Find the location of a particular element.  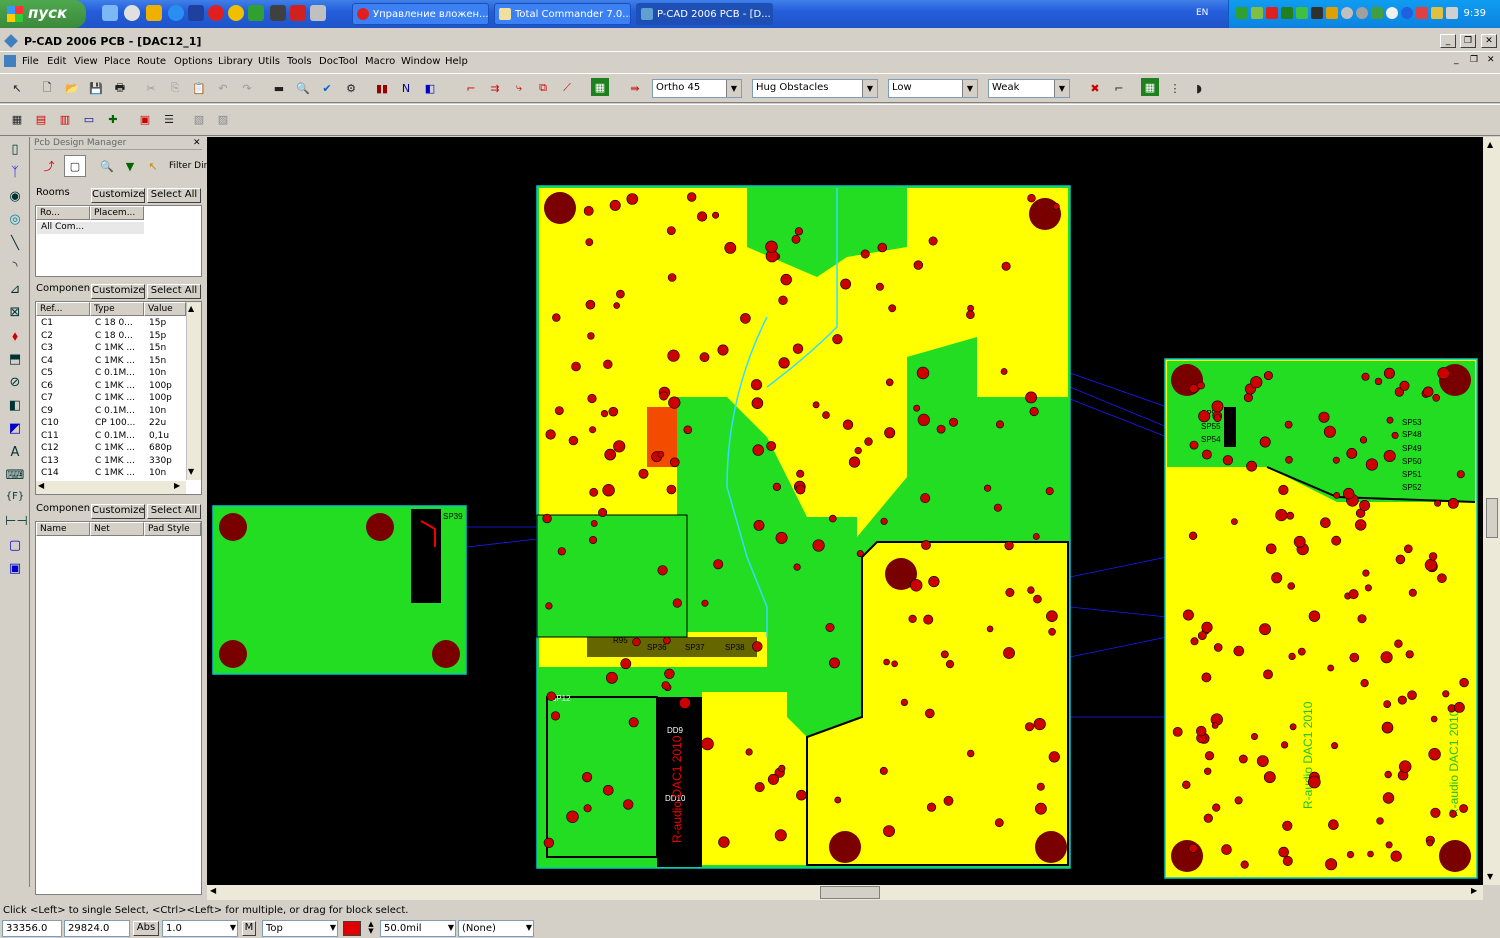

zoom-to-icon: 🔍 is located at coordinates (107, 166).